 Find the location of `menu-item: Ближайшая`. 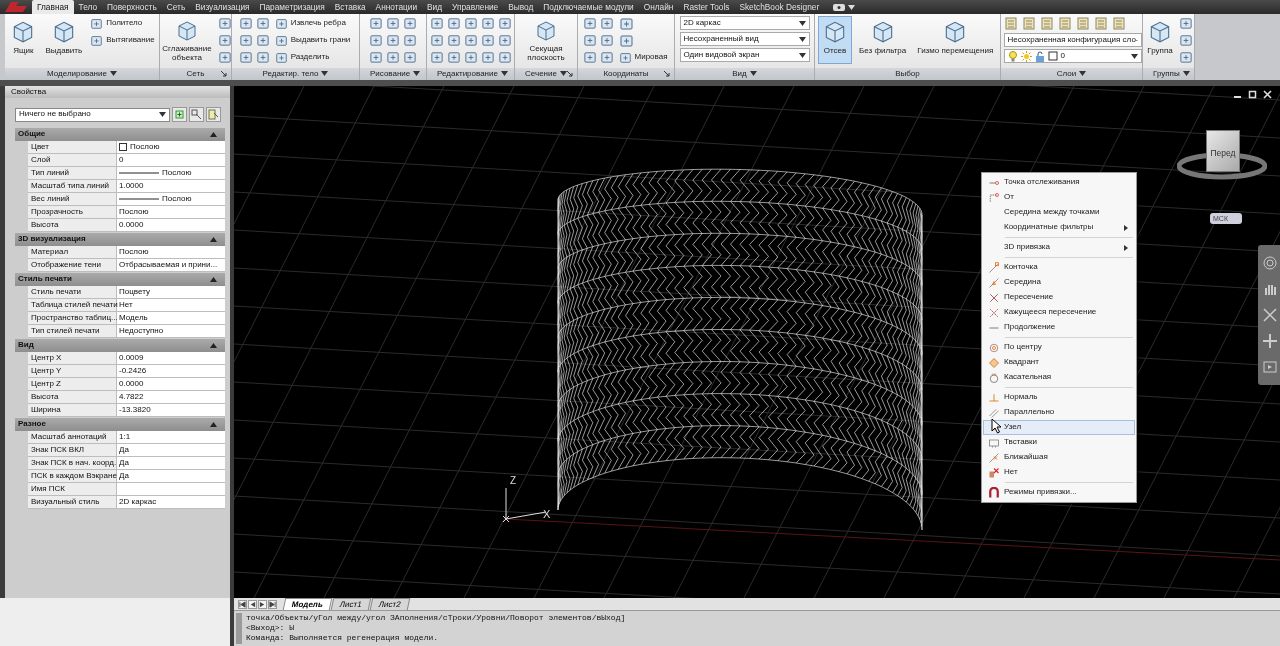

menu-item: Ближайшая is located at coordinates (1059, 457).